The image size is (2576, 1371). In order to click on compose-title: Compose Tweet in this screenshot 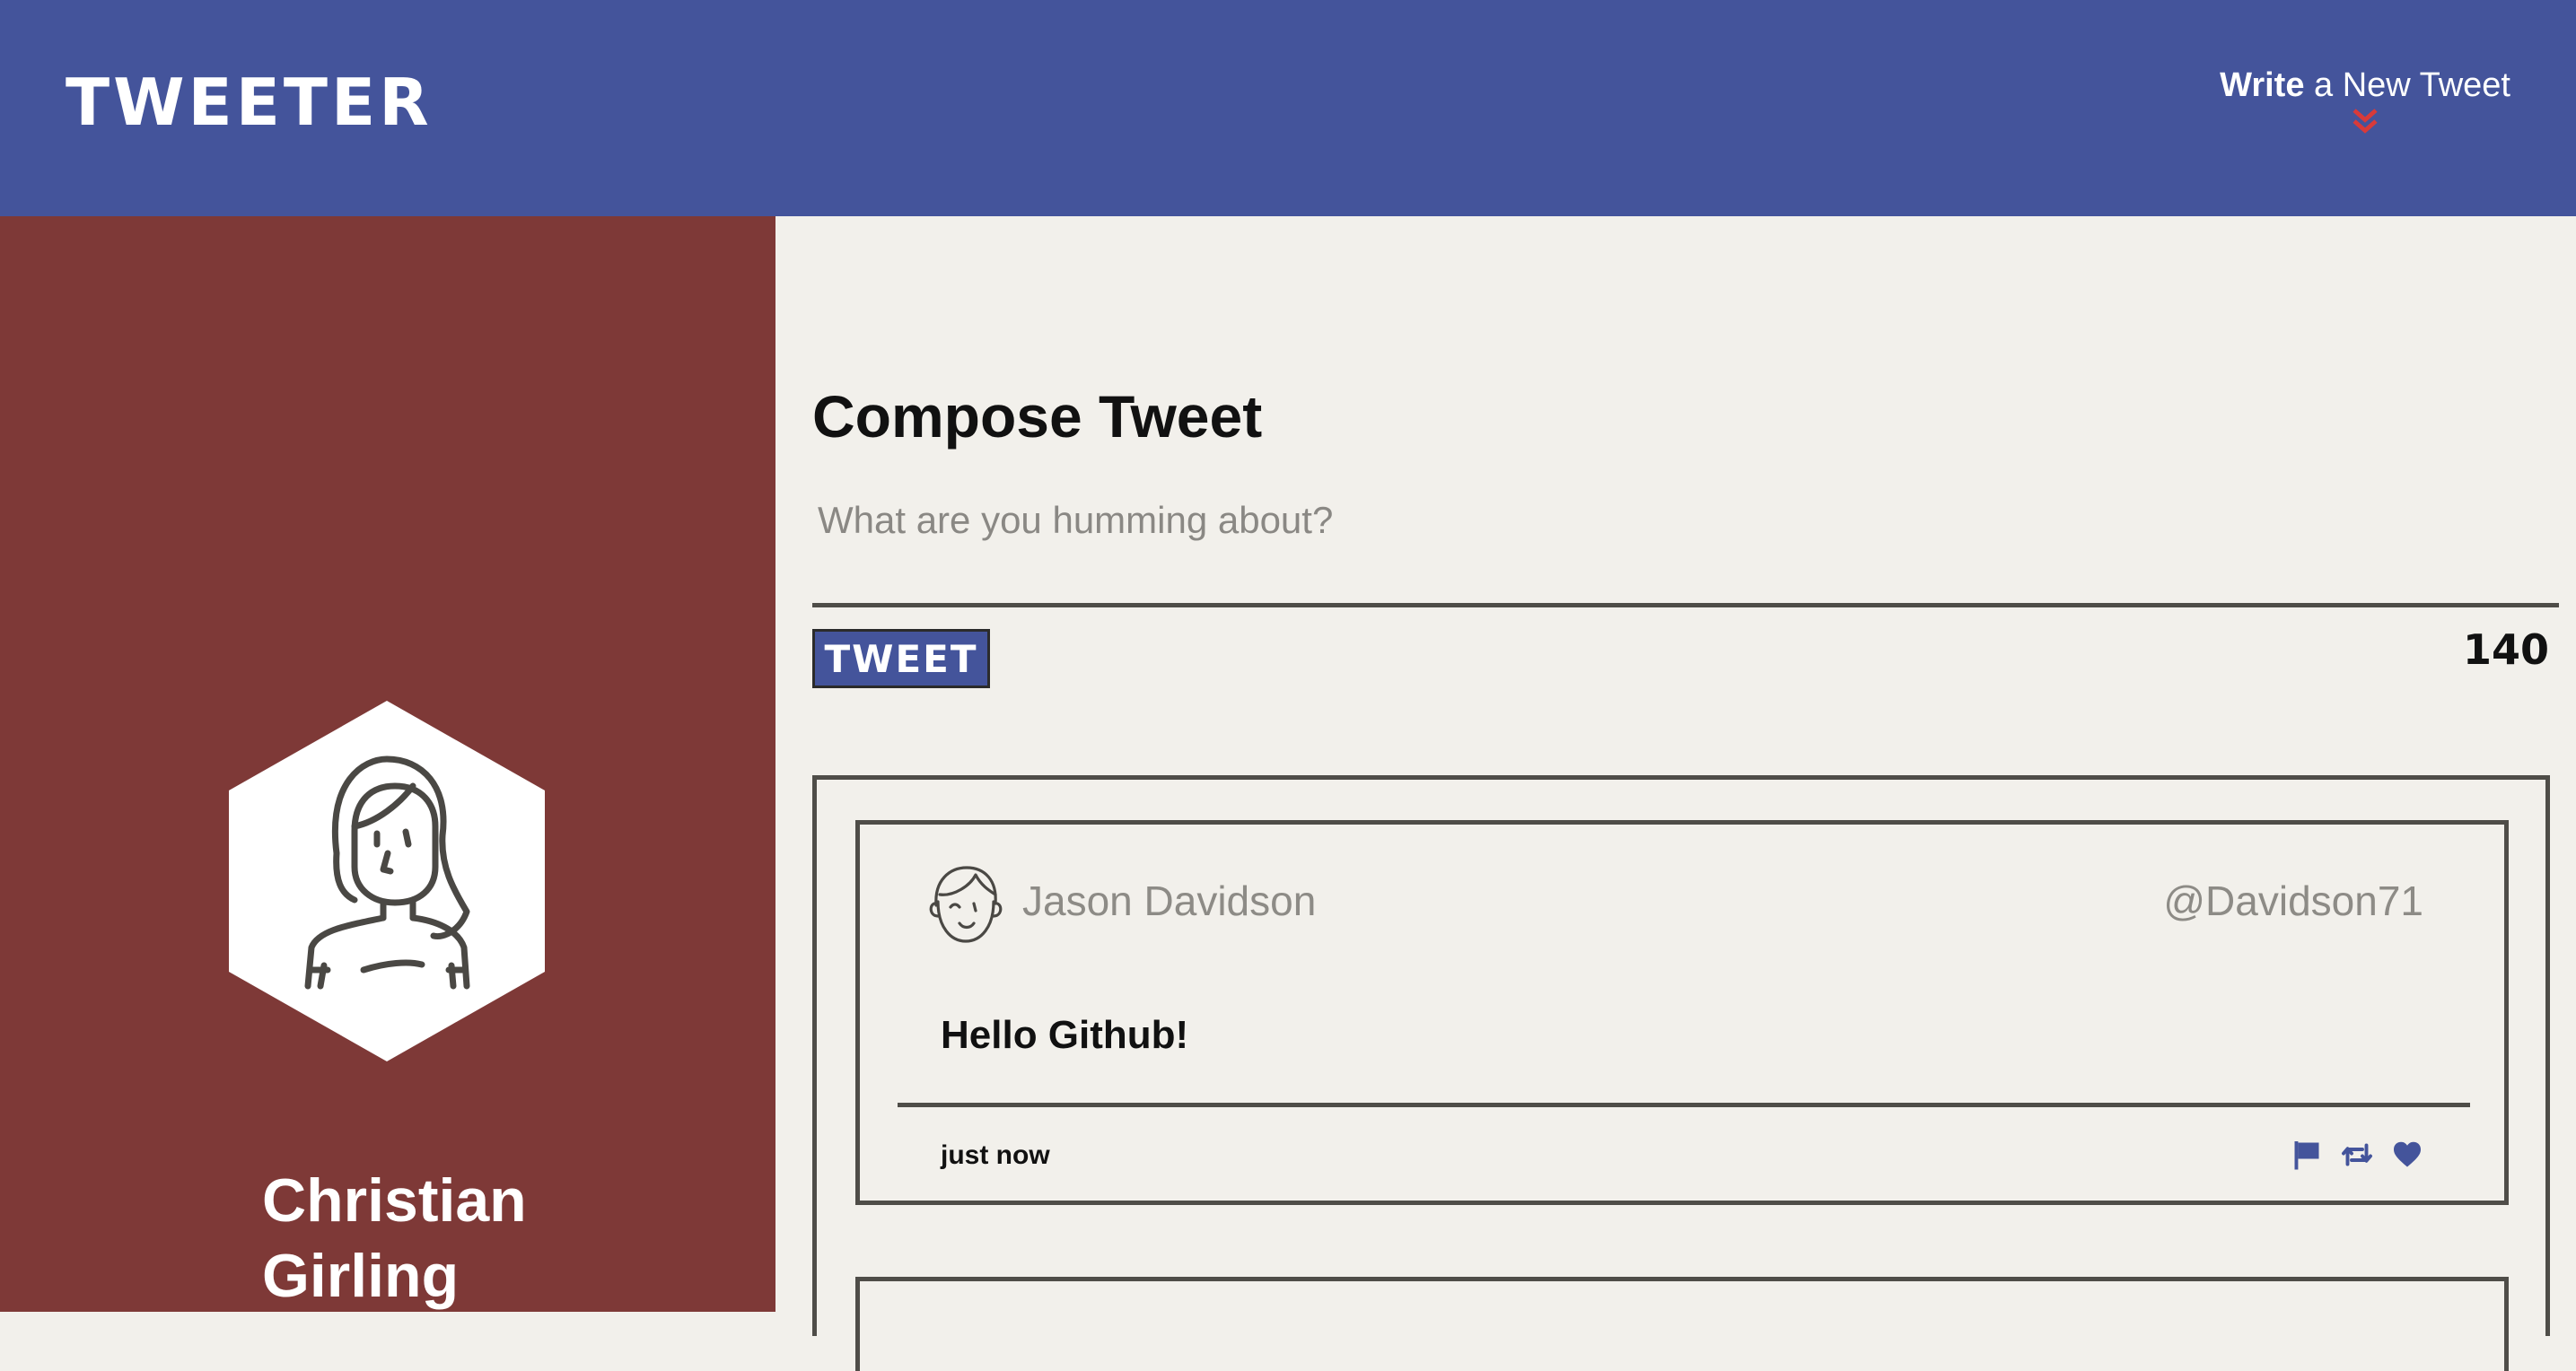, I will do `click(1037, 416)`.